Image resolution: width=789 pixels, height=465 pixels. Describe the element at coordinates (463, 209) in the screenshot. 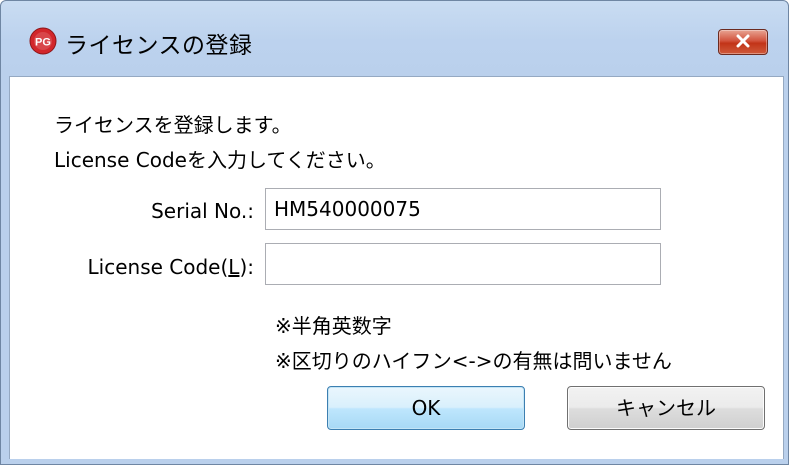

I see `serial-number-field` at that location.